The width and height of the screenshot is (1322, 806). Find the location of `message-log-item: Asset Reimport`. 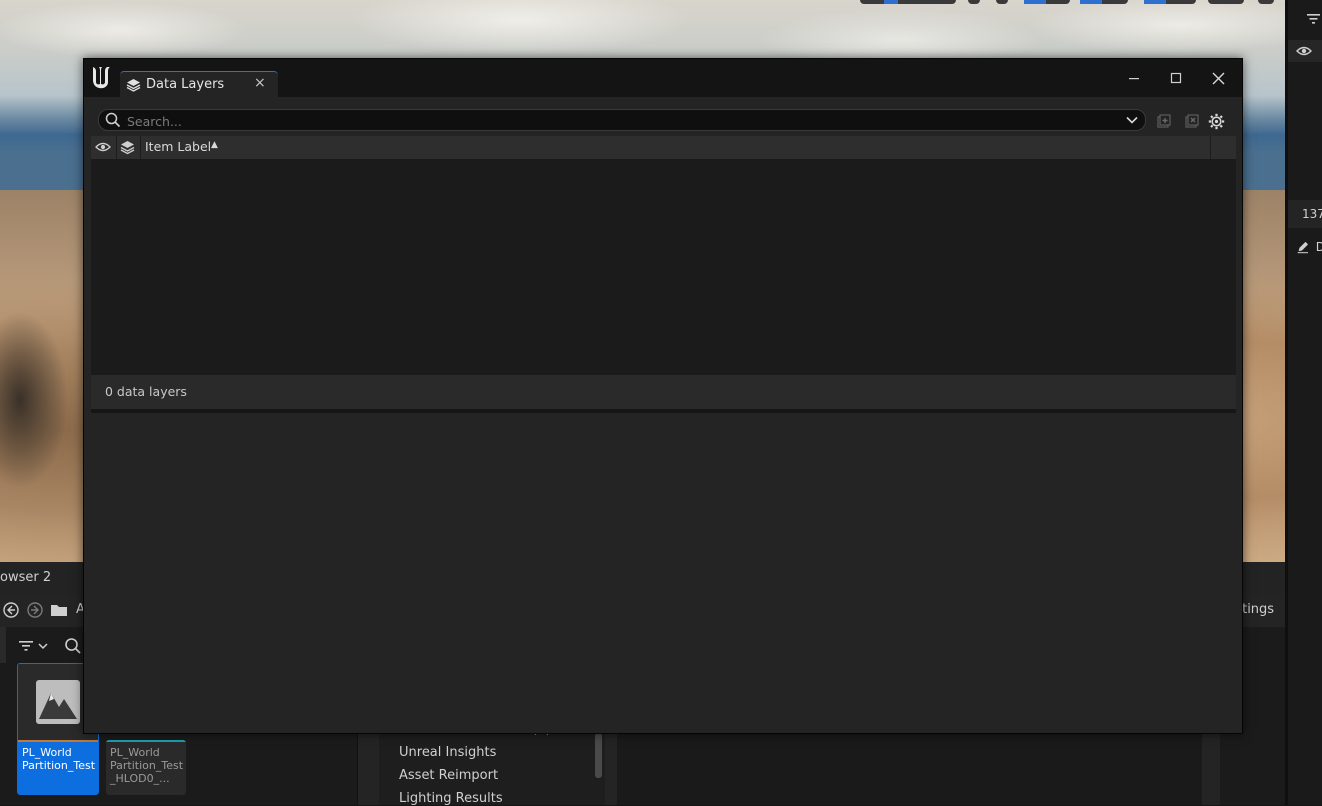

message-log-item: Asset Reimport is located at coordinates (448, 775).